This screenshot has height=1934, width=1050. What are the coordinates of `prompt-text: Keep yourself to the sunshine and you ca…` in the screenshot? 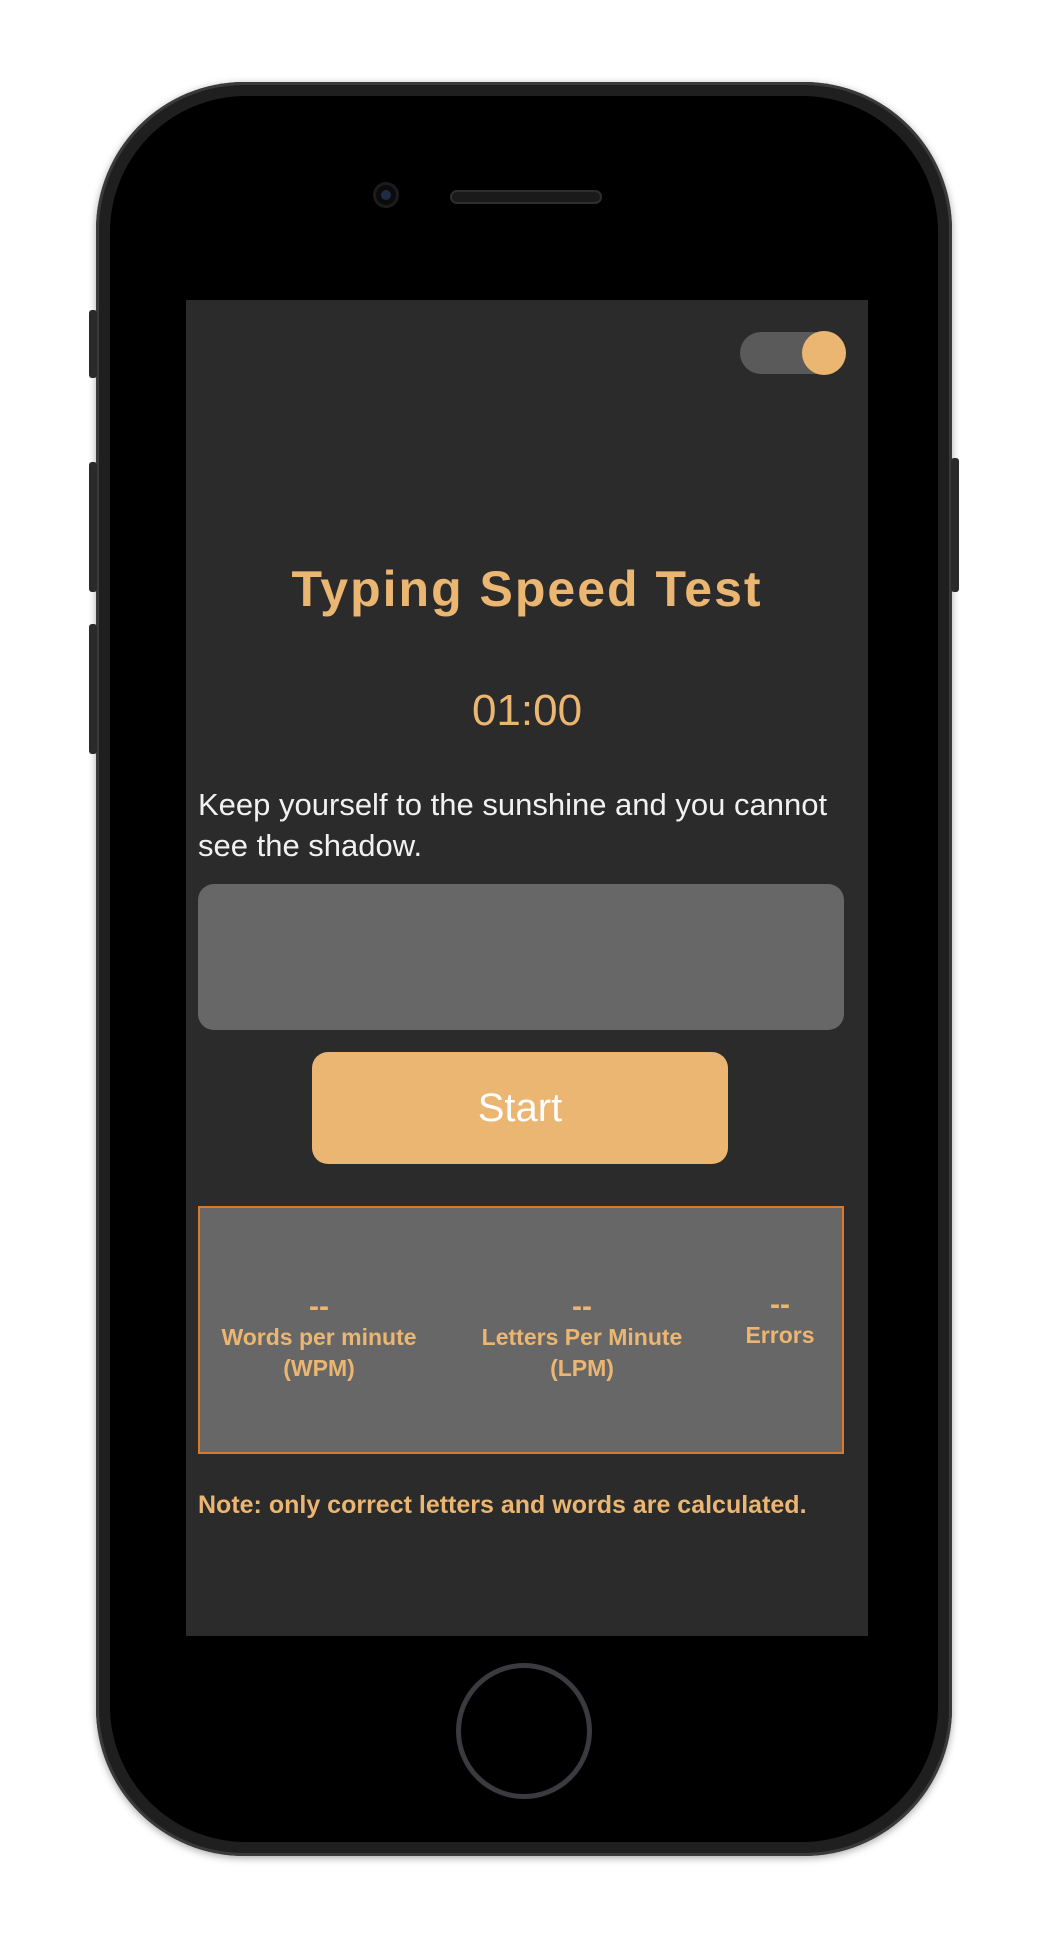 It's located at (513, 825).